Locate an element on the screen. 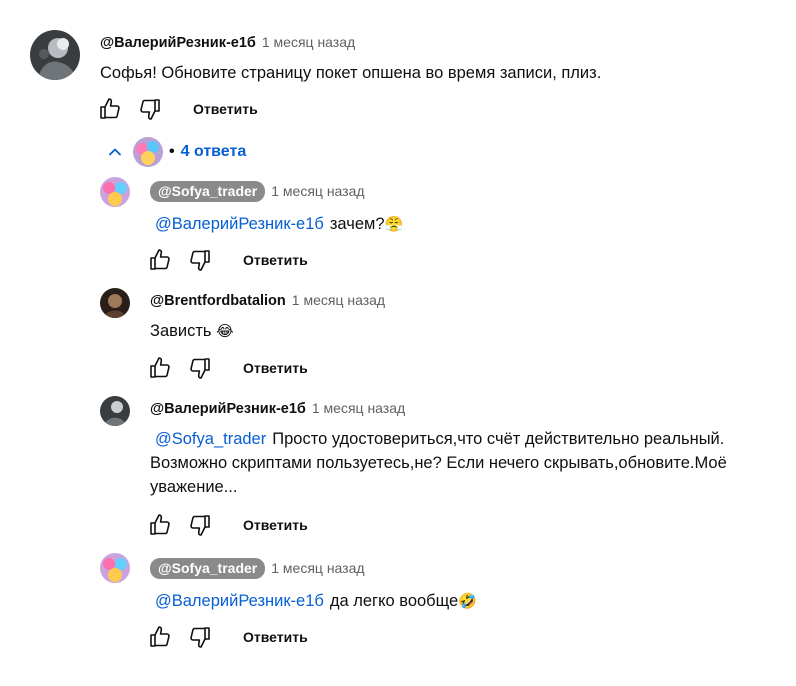  emoji: 🤣 is located at coordinates (467, 601).